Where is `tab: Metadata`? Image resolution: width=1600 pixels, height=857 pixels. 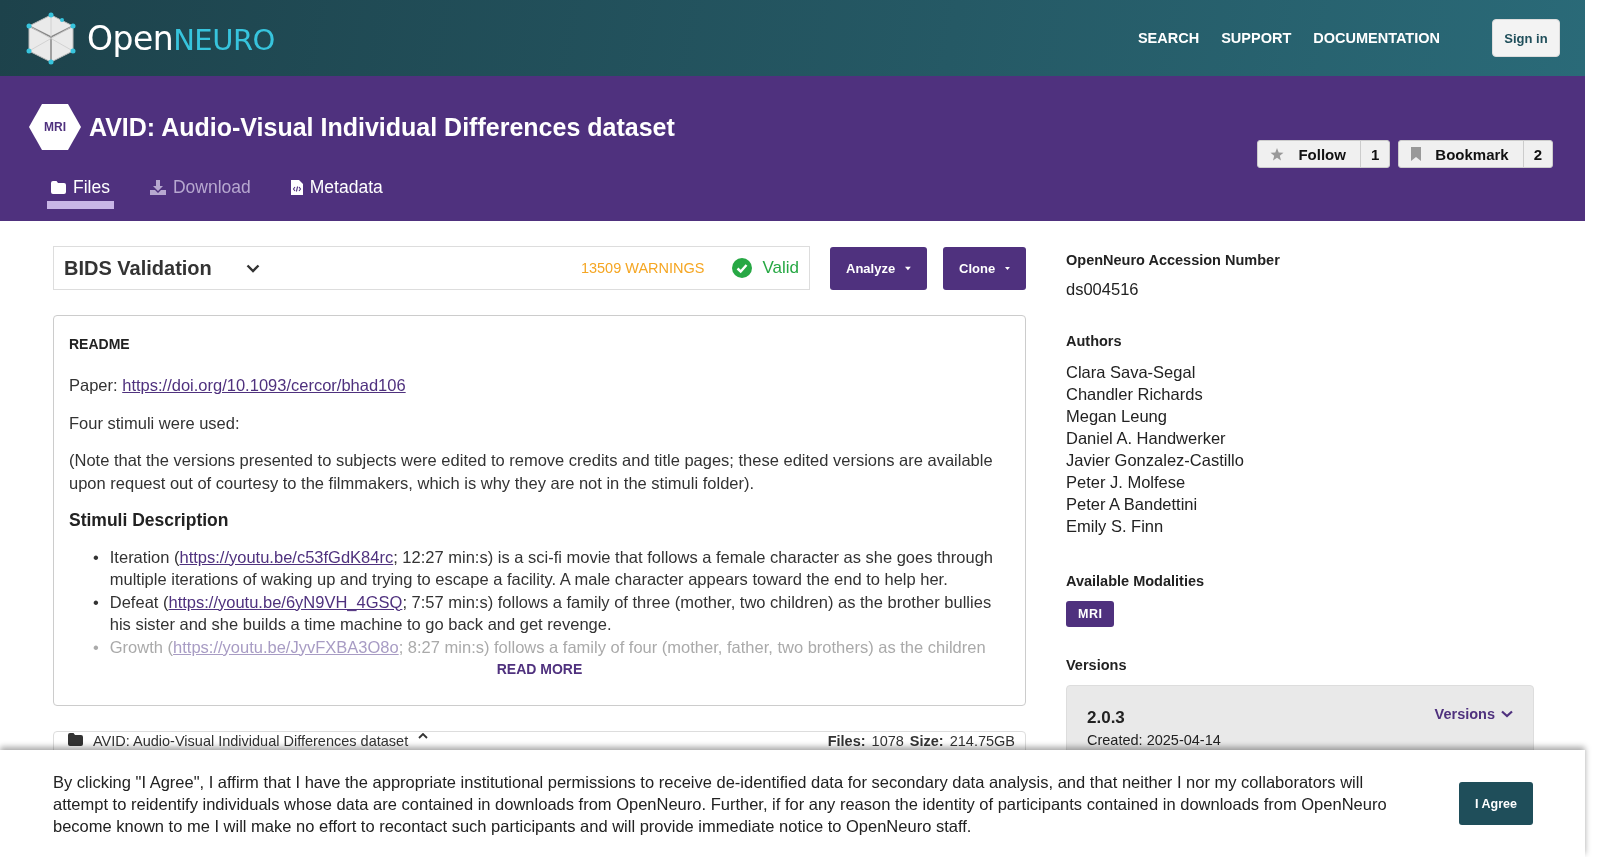
tab: Metadata is located at coordinates (336, 187).